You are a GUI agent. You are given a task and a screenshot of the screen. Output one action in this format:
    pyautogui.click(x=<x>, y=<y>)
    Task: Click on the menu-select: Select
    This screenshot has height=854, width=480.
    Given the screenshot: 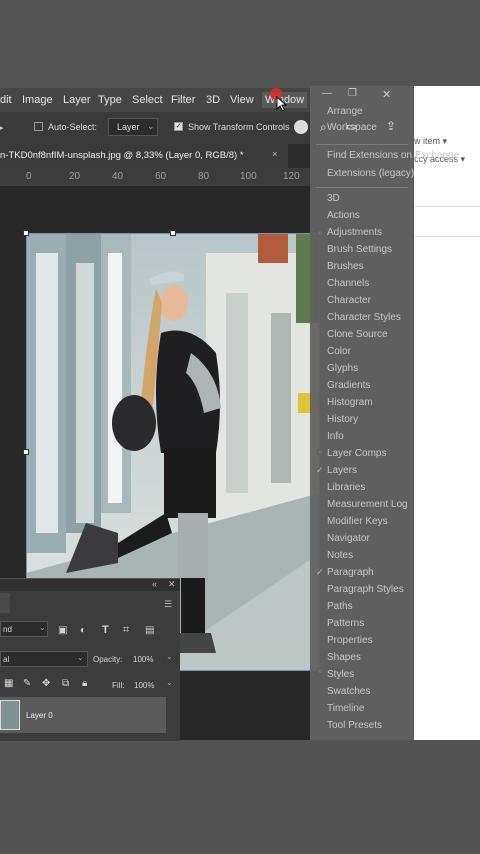 What is the action you would take?
    pyautogui.click(x=147, y=100)
    